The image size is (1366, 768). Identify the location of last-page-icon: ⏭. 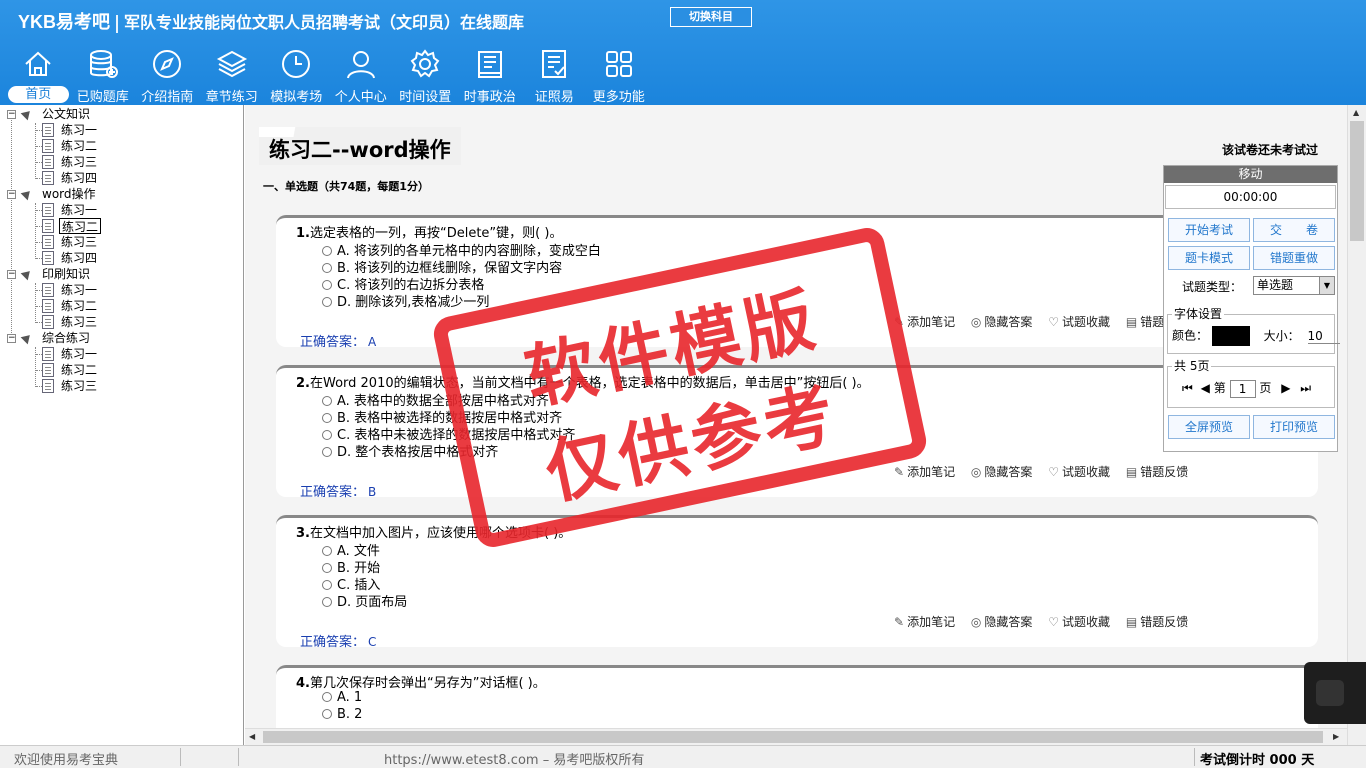
(1305, 388).